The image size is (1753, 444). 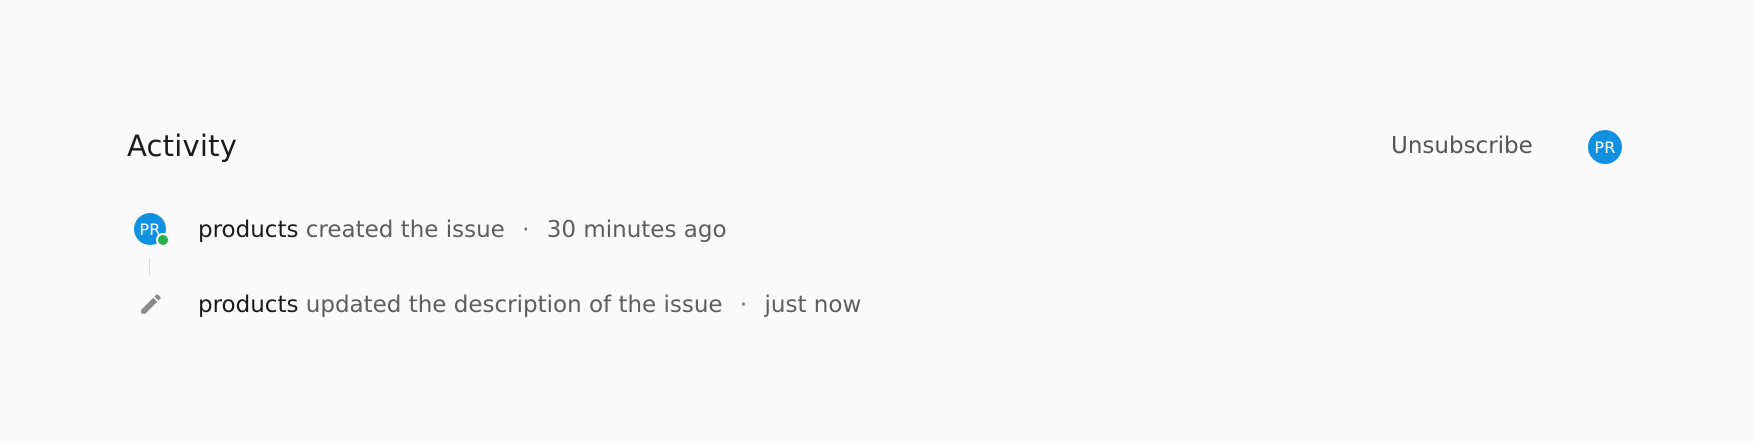 I want to click on event-avatar-wrapper: PR, so click(x=152, y=230).